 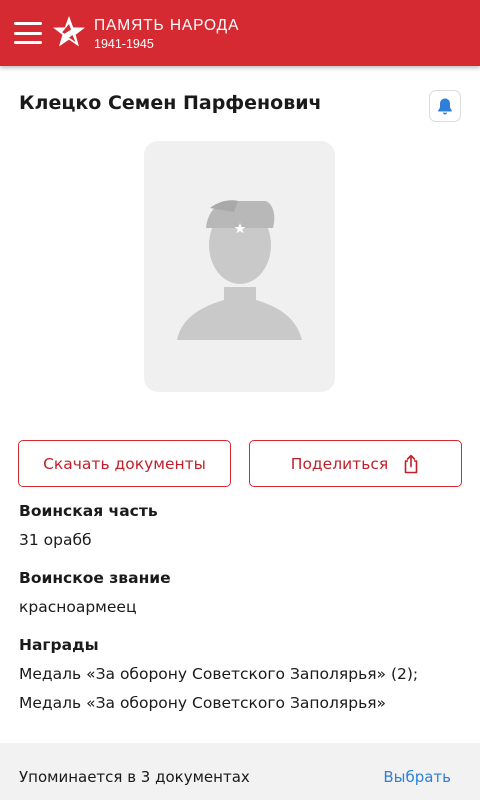 I want to click on app-header: ПАМЯТЬ НАРОДА 1941-1945, so click(x=240, y=33).